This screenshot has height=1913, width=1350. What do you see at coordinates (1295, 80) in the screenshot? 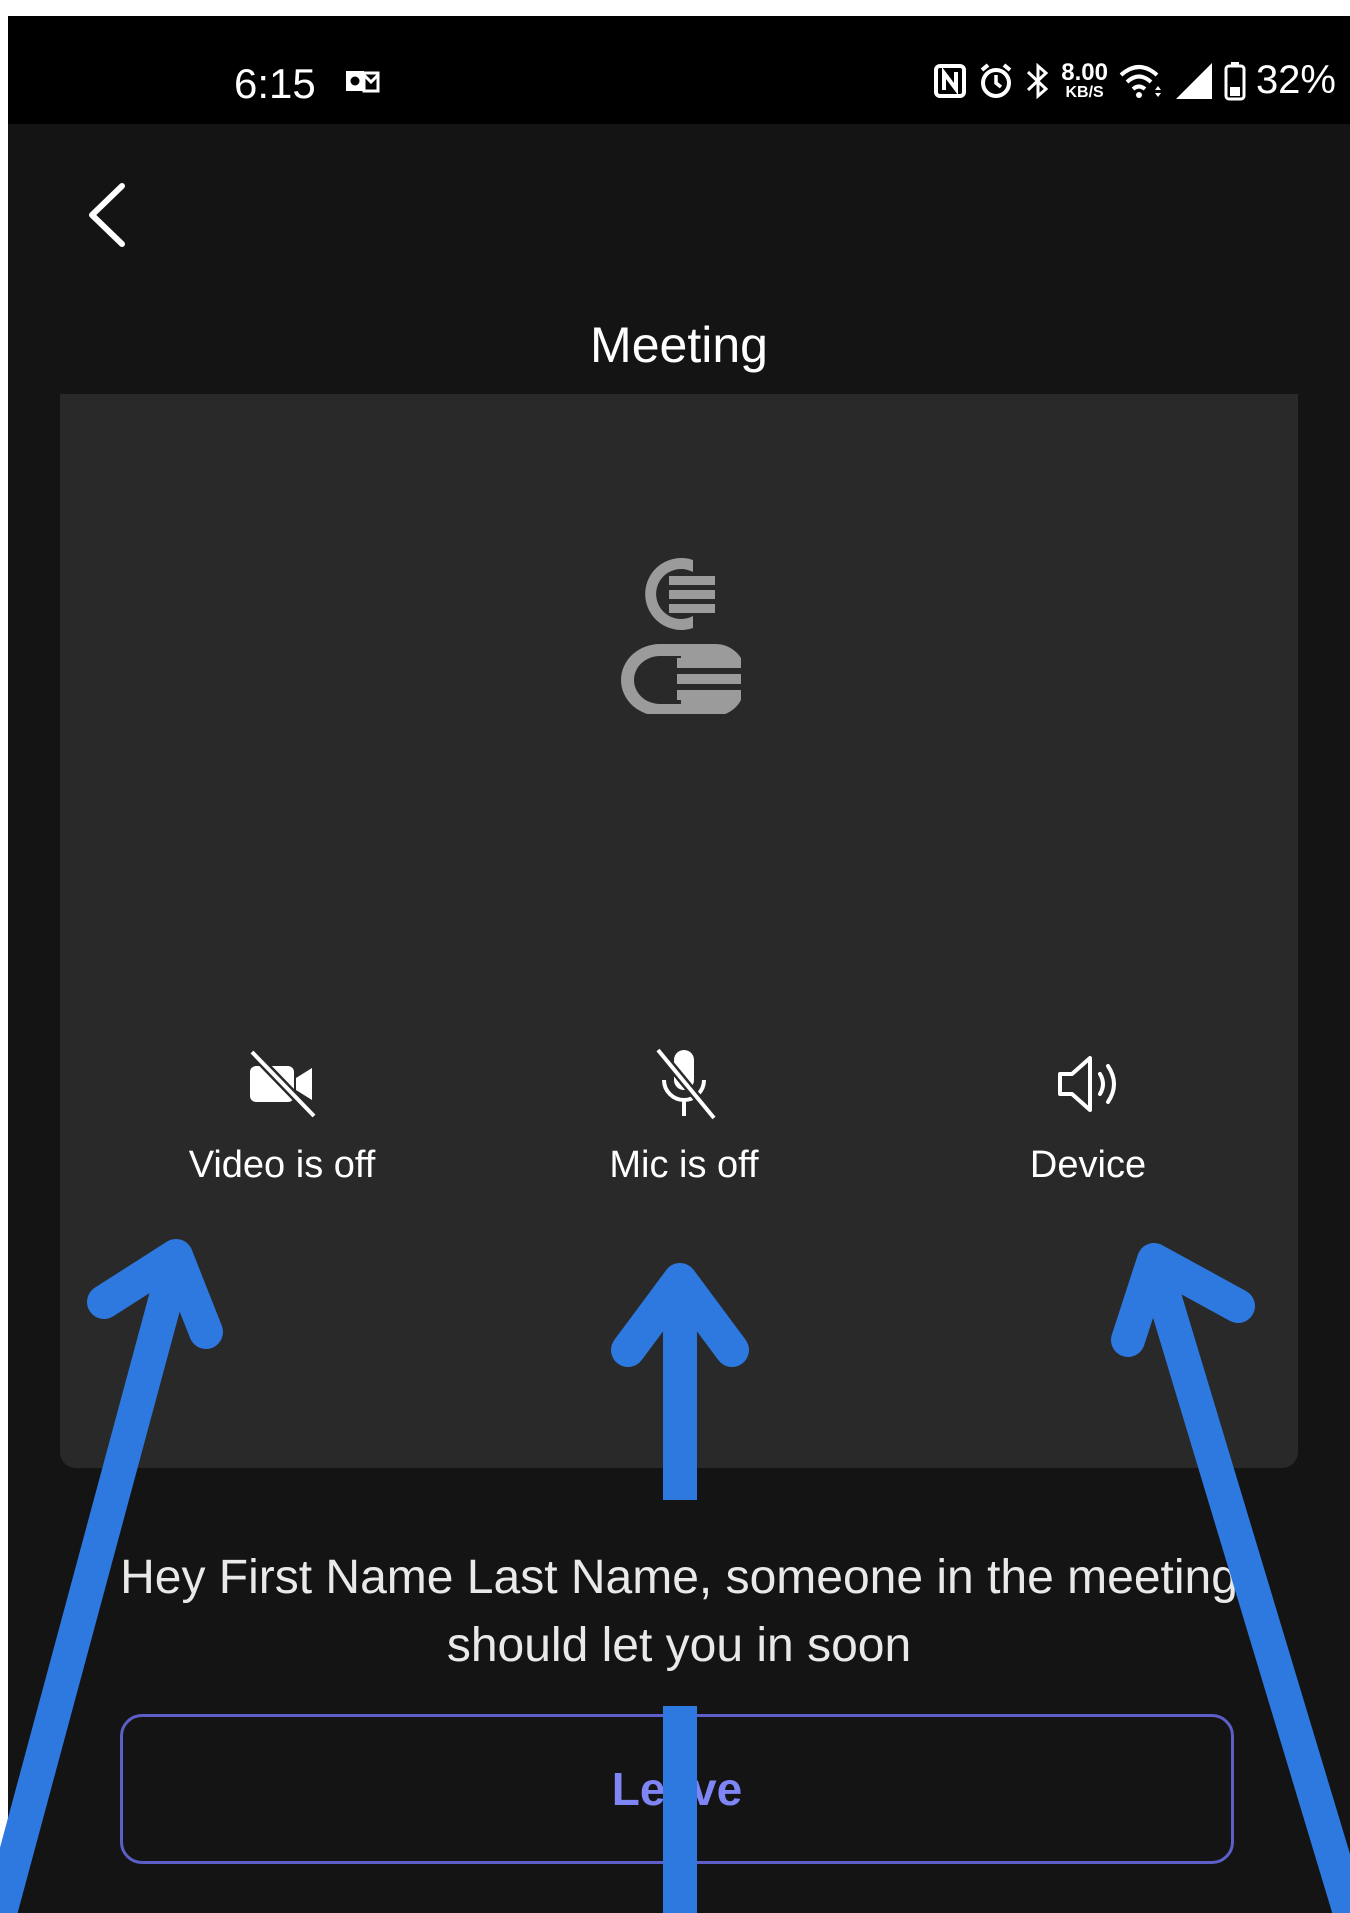
I see `battery-percent: 32%` at bounding box center [1295, 80].